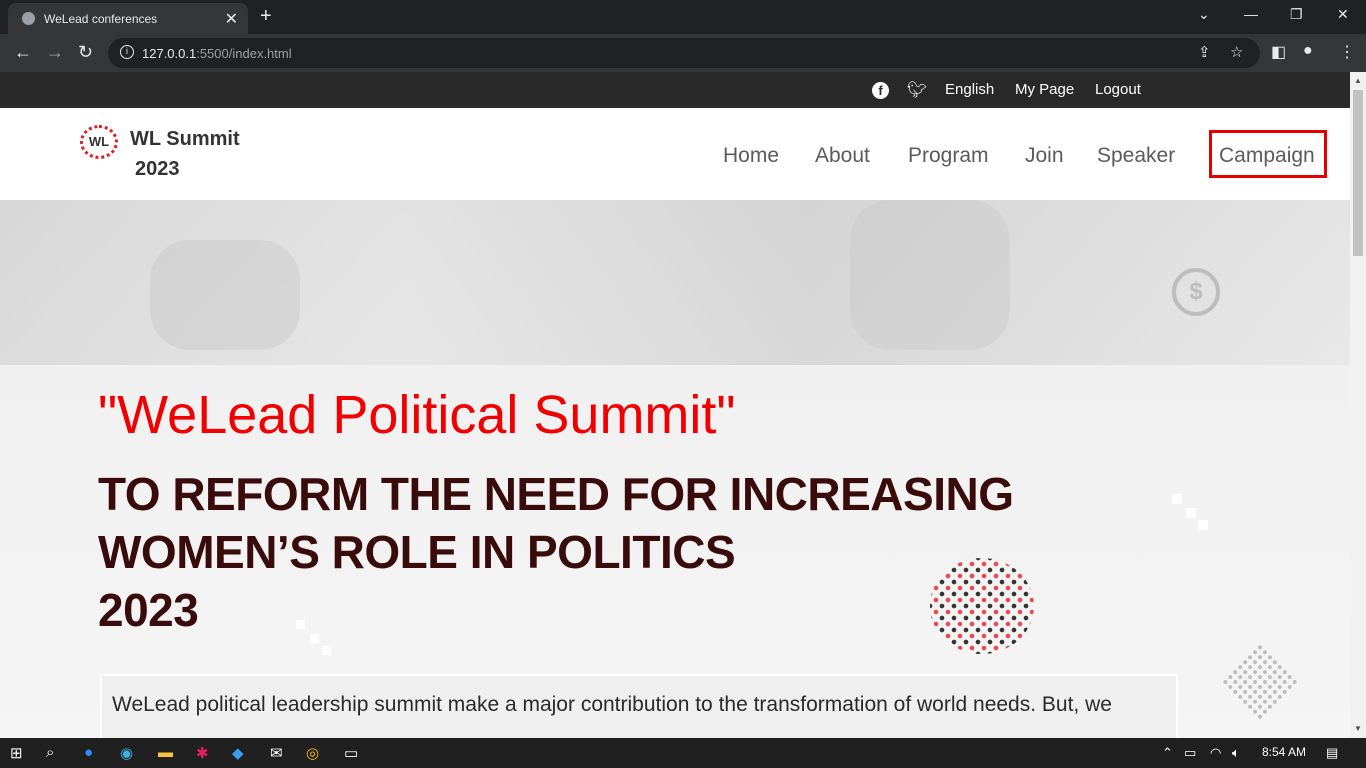  Describe the element at coordinates (1358, 173) in the screenshot. I see `scrollbar-thumb` at that location.